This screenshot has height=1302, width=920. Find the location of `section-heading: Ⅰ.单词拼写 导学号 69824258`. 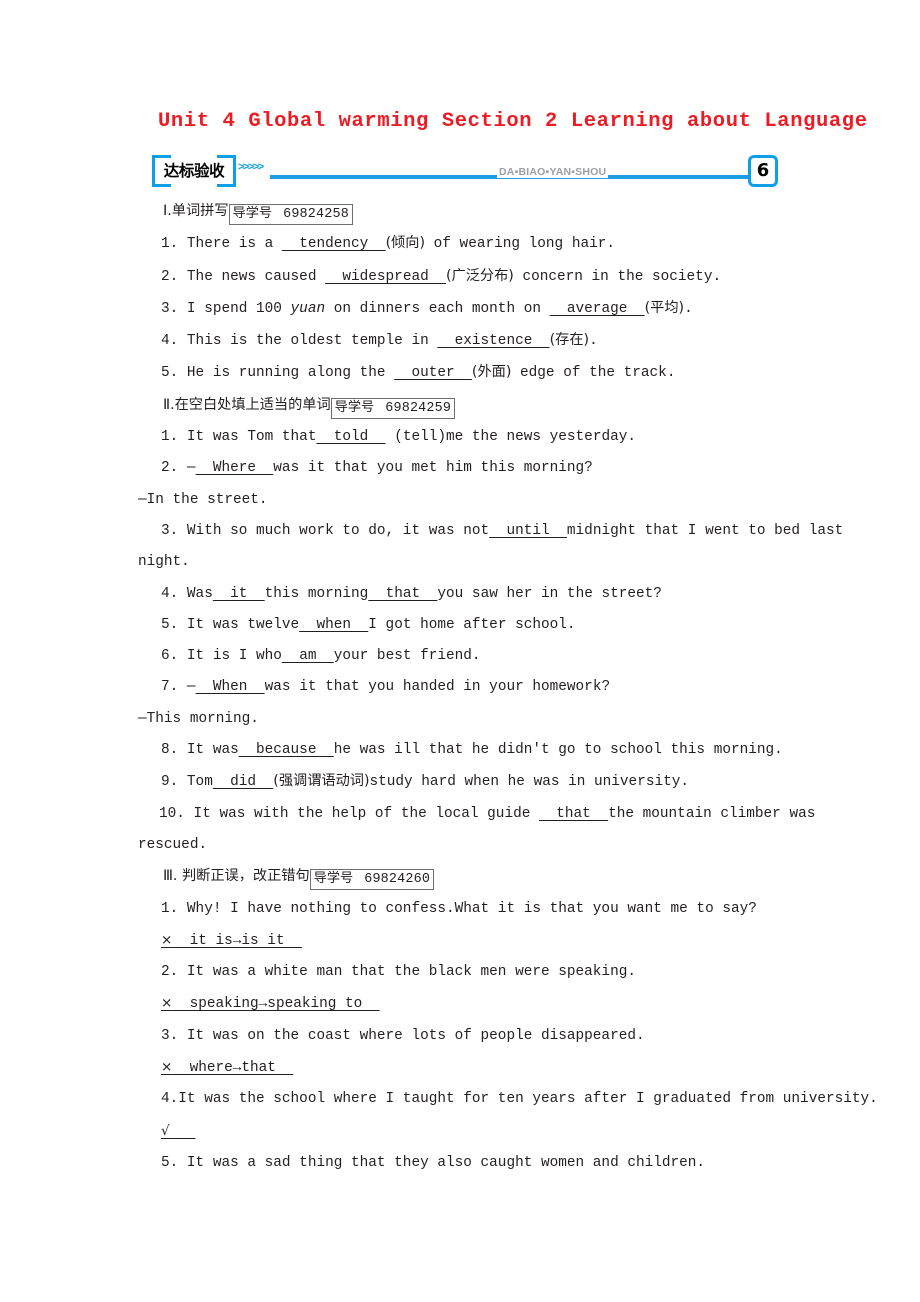

section-heading: Ⅰ.单词拼写 导学号 69824258 is located at coordinates (460, 212).